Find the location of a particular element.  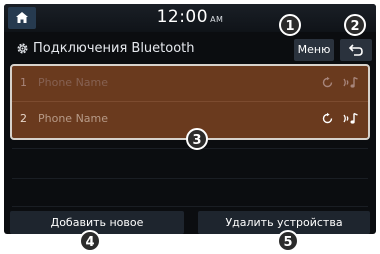

title-bar: Подключения Bluetooth Меню is located at coordinates (190, 49).